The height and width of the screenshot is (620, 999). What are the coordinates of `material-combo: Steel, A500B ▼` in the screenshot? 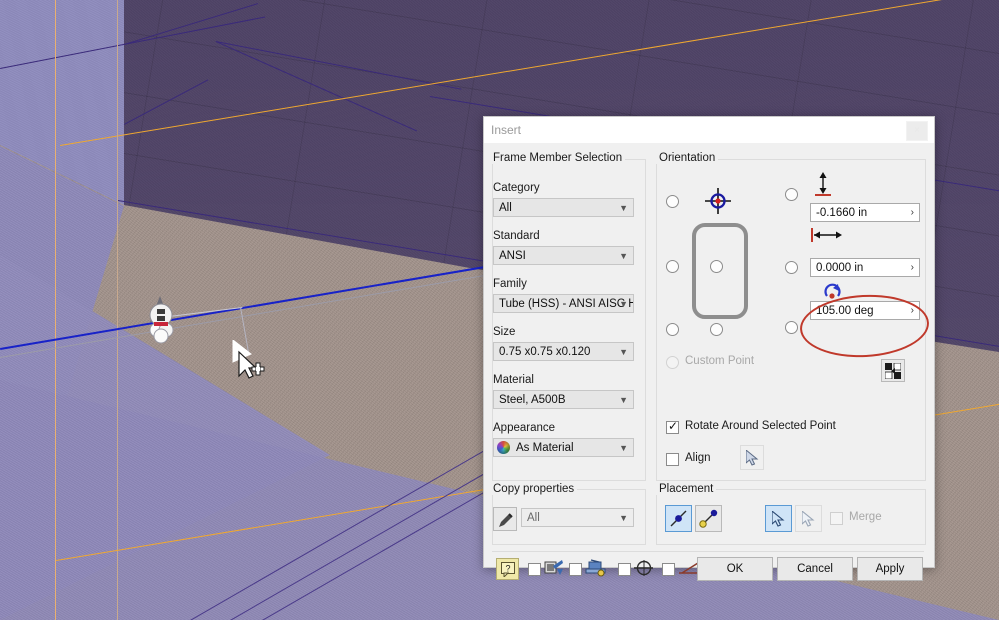 It's located at (563, 399).